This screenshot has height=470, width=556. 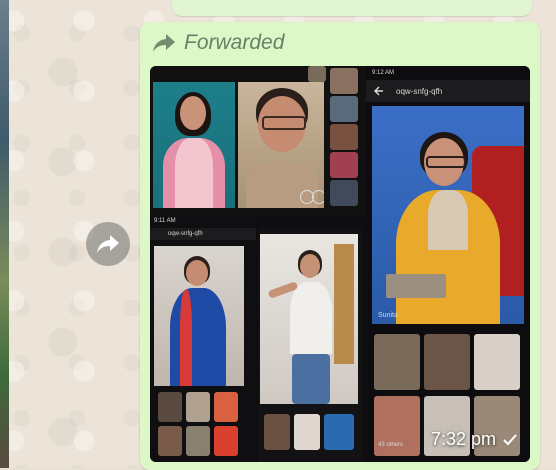 I want to click on collage-top-left, so click(x=260, y=141).